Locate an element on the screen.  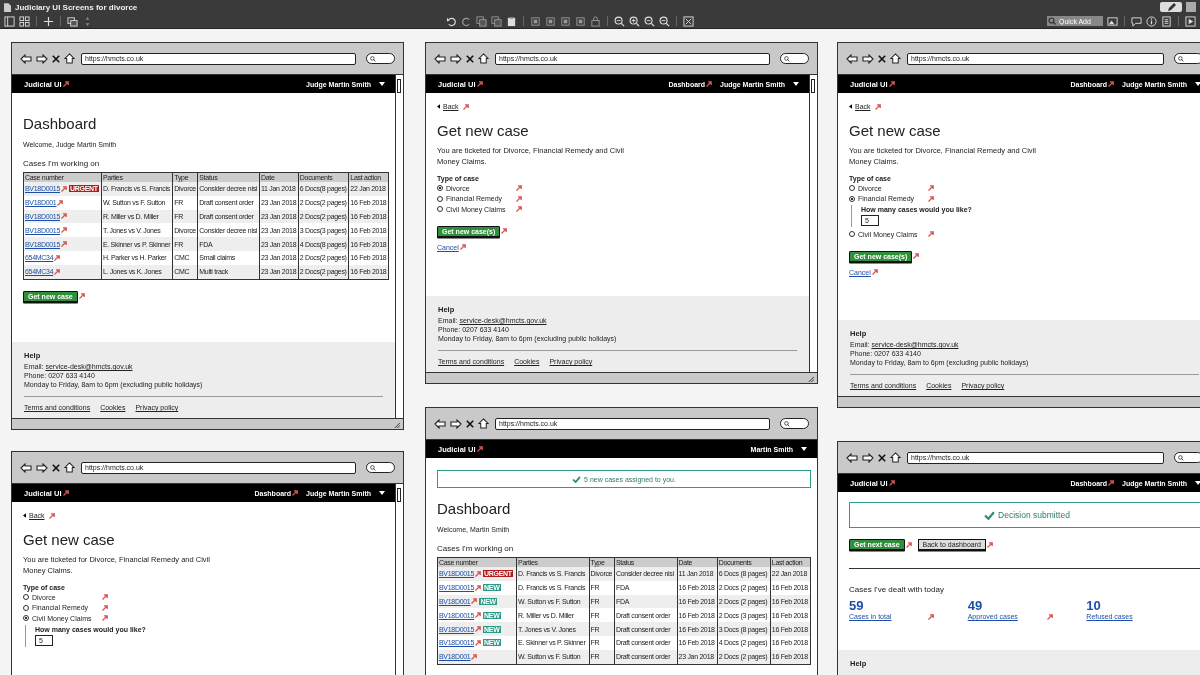
stat-number: 59 is located at coordinates (857, 606).